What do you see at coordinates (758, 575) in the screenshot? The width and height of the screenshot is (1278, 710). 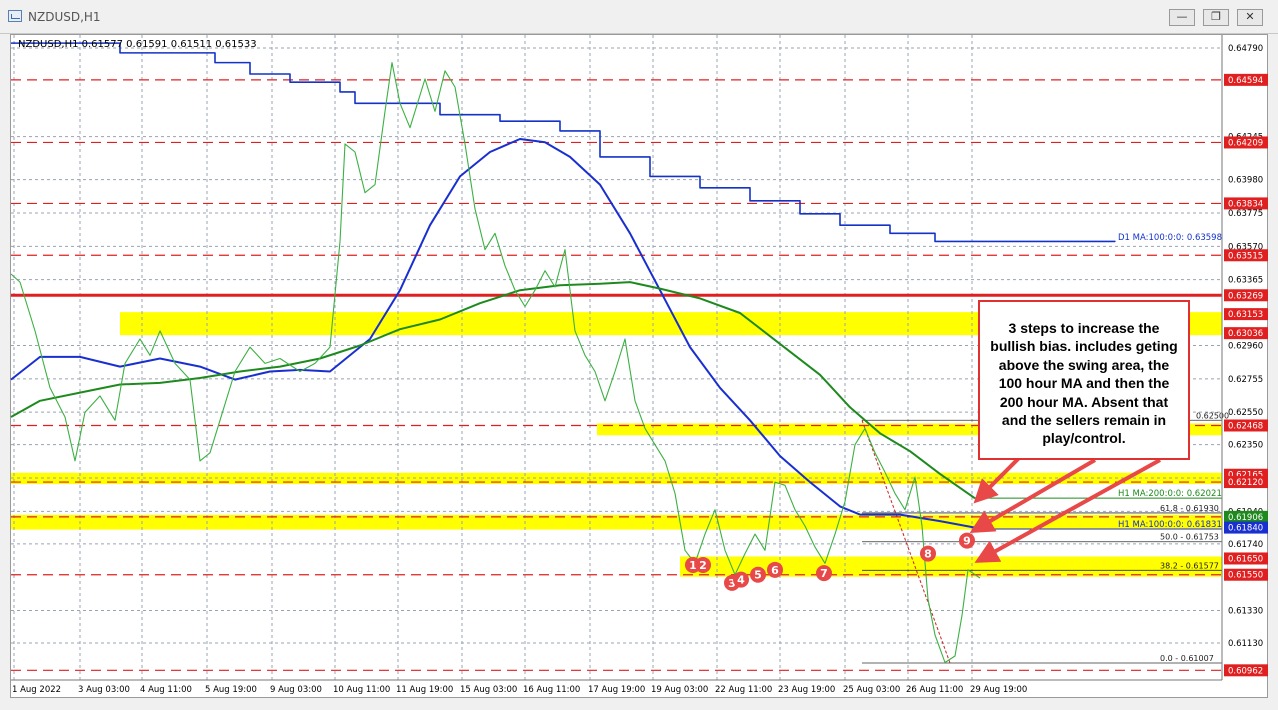 I see `swing-marker-label: 5` at bounding box center [758, 575].